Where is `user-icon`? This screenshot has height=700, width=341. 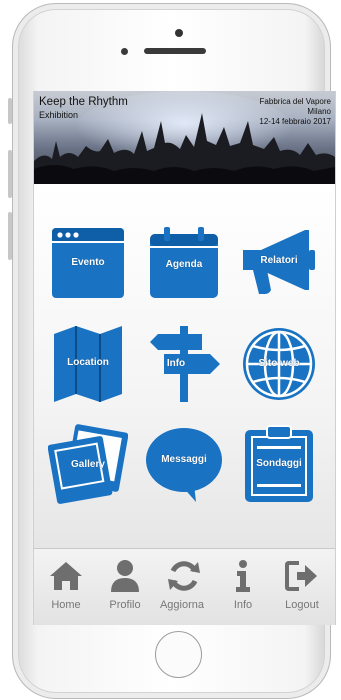 user-icon is located at coordinates (125, 576).